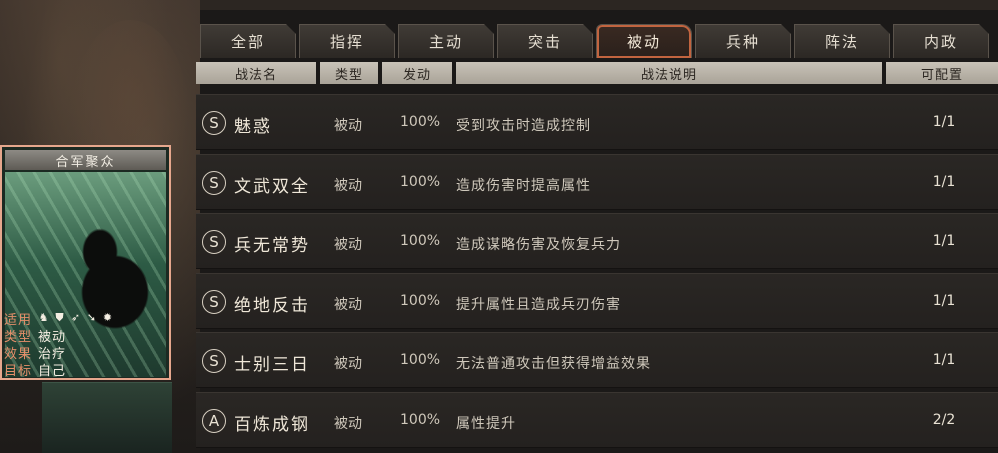 Image resolution: width=998 pixels, height=453 pixels. I want to click on tactic-name: 士别三日, so click(272, 365).